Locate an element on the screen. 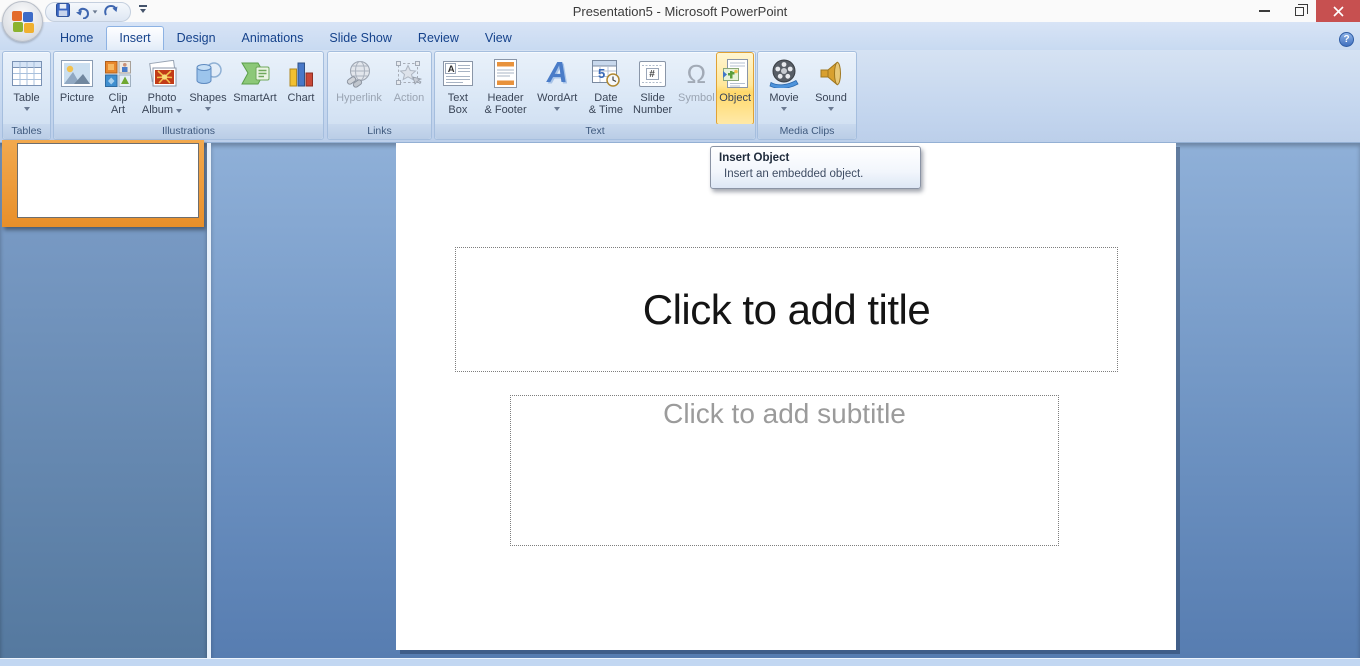 The height and width of the screenshot is (666, 1360). tab-review: Review is located at coordinates (438, 38).